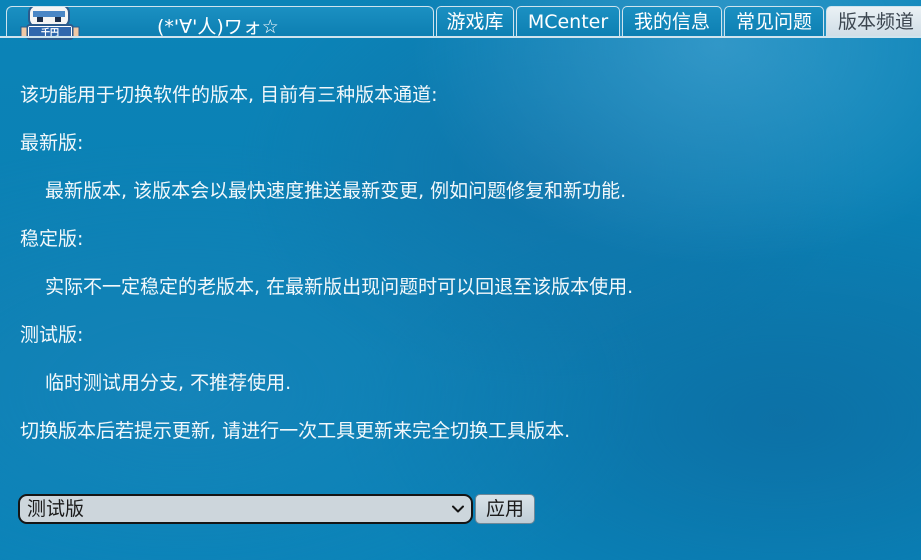 This screenshot has height=560, width=921. I want to click on channel-desc-test: 临时测试用分支, 不推荐使用., so click(168, 383).